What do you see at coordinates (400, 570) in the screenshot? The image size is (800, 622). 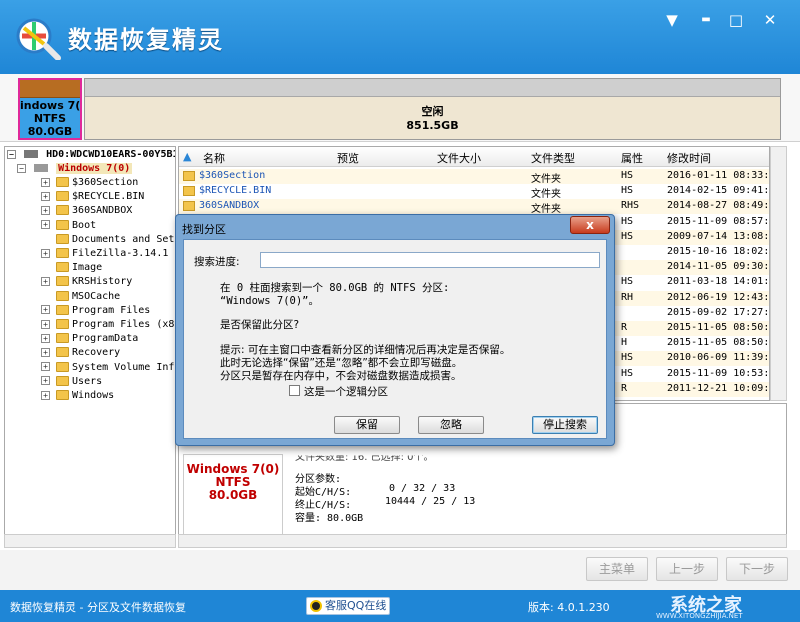 I see `nav-bar: 主菜单 上一步 下一步` at bounding box center [400, 570].